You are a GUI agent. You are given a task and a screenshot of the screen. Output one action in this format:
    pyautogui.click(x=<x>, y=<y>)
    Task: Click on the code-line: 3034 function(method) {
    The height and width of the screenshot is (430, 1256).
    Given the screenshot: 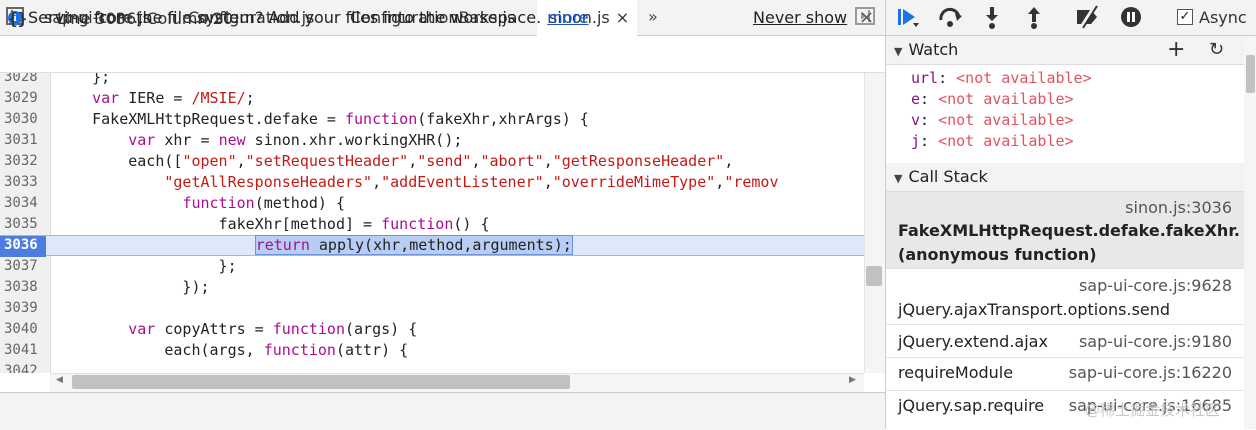 What is the action you would take?
    pyautogui.click(x=432, y=203)
    